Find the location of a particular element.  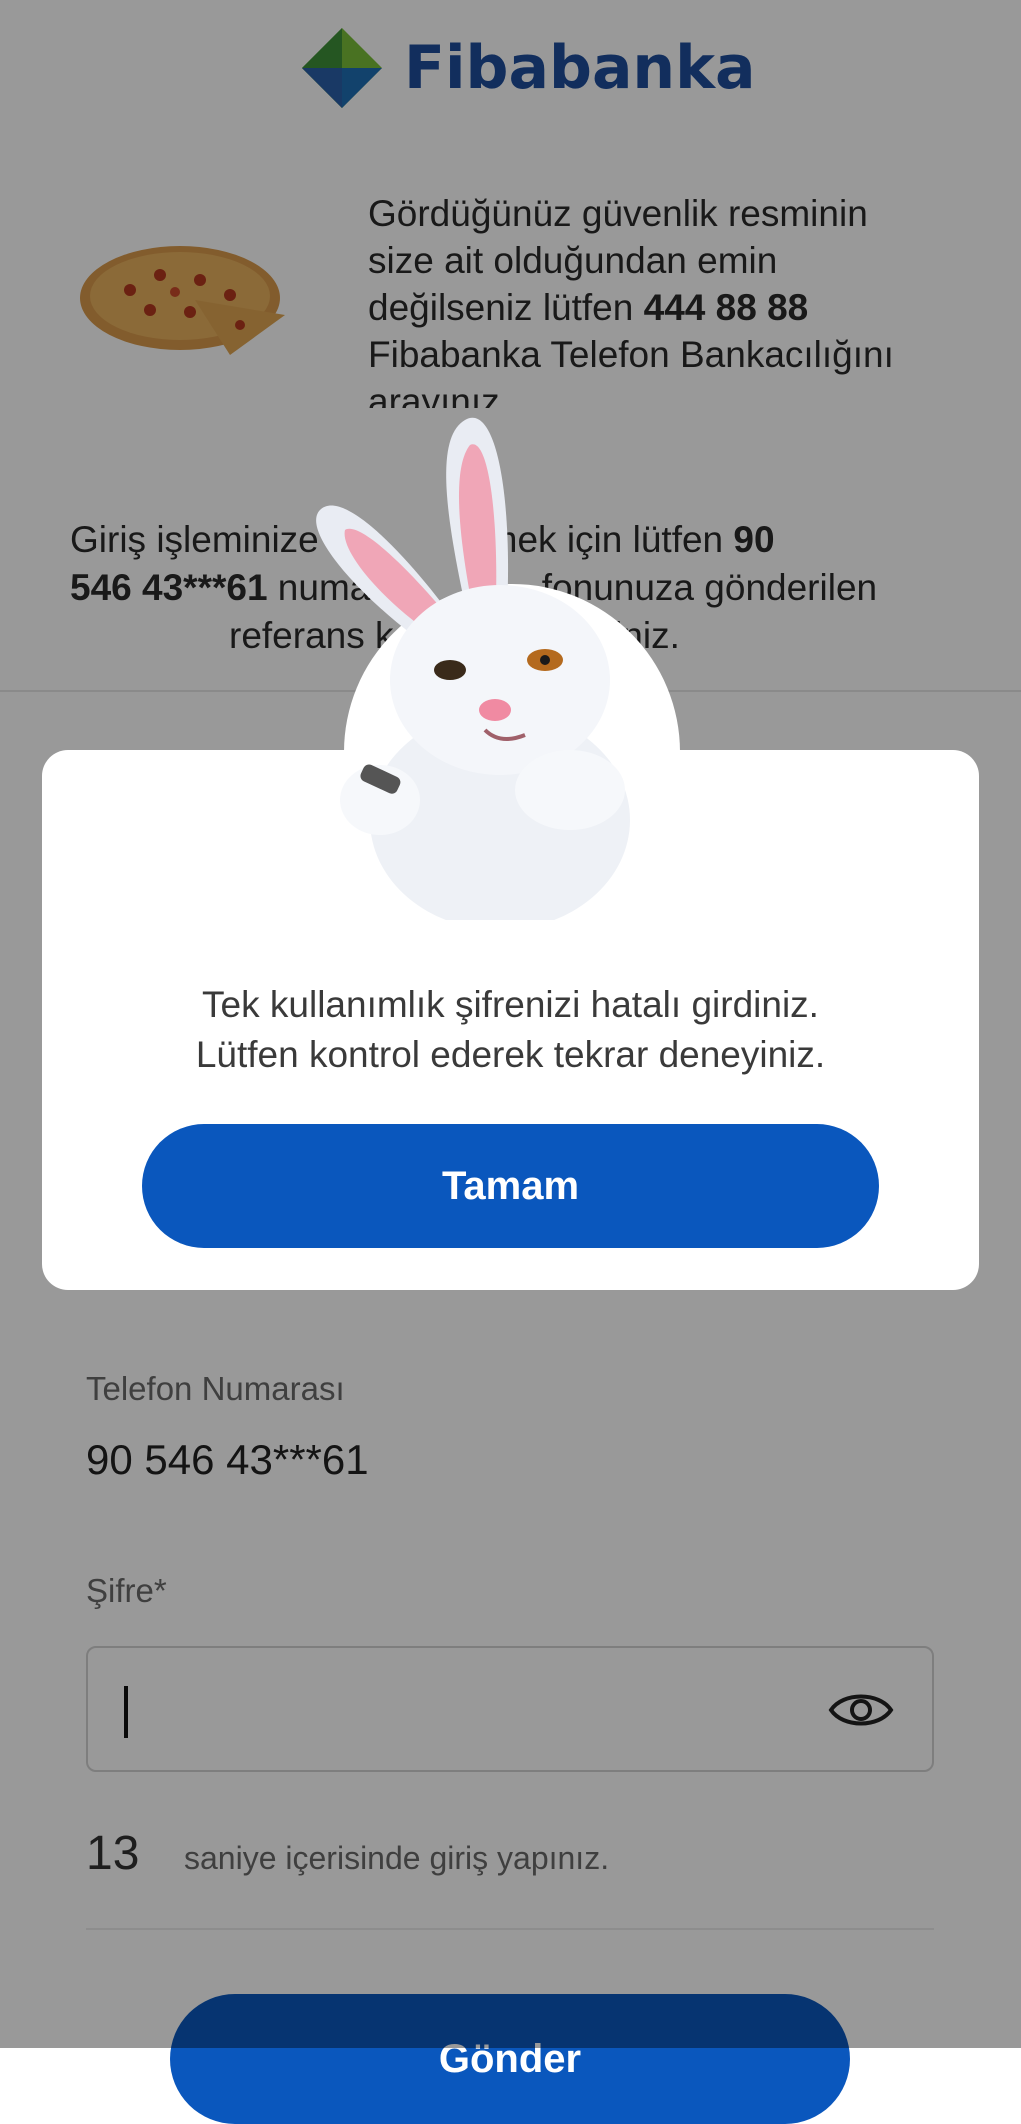

rabbit-mascot-icon is located at coordinates (473, 668).